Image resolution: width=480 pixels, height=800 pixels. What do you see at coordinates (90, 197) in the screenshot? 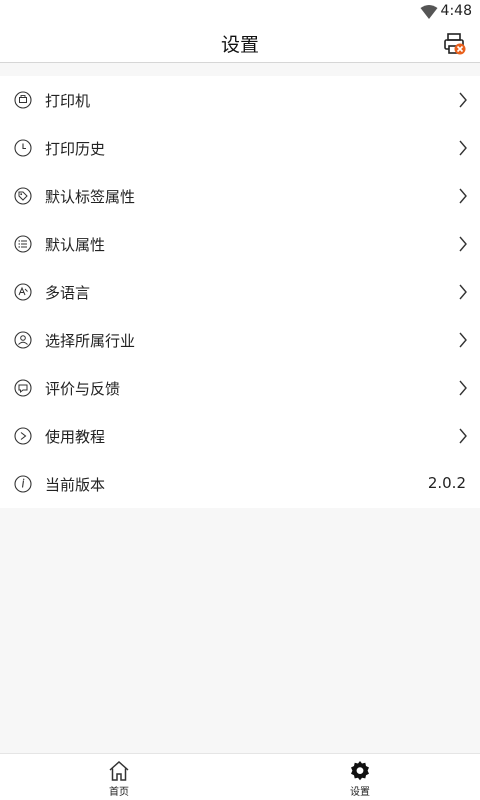
I see `menu-item-label: 默认标签属性` at bounding box center [90, 197].